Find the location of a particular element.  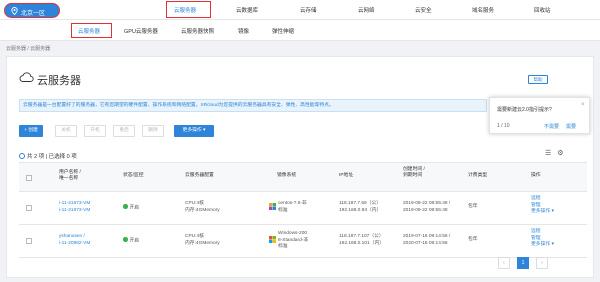

more-actions-button: 更多操作 ▾ is located at coordinates (194, 131).